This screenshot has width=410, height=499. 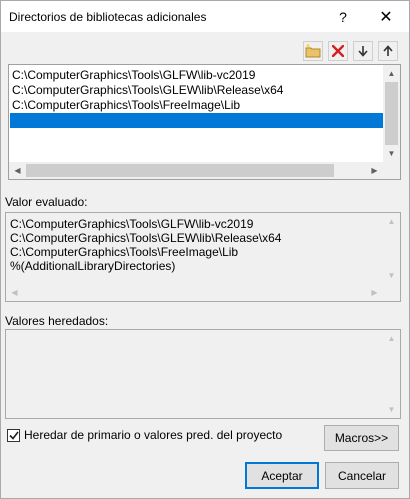 I want to click on move-down-icon, so click(x=363, y=51).